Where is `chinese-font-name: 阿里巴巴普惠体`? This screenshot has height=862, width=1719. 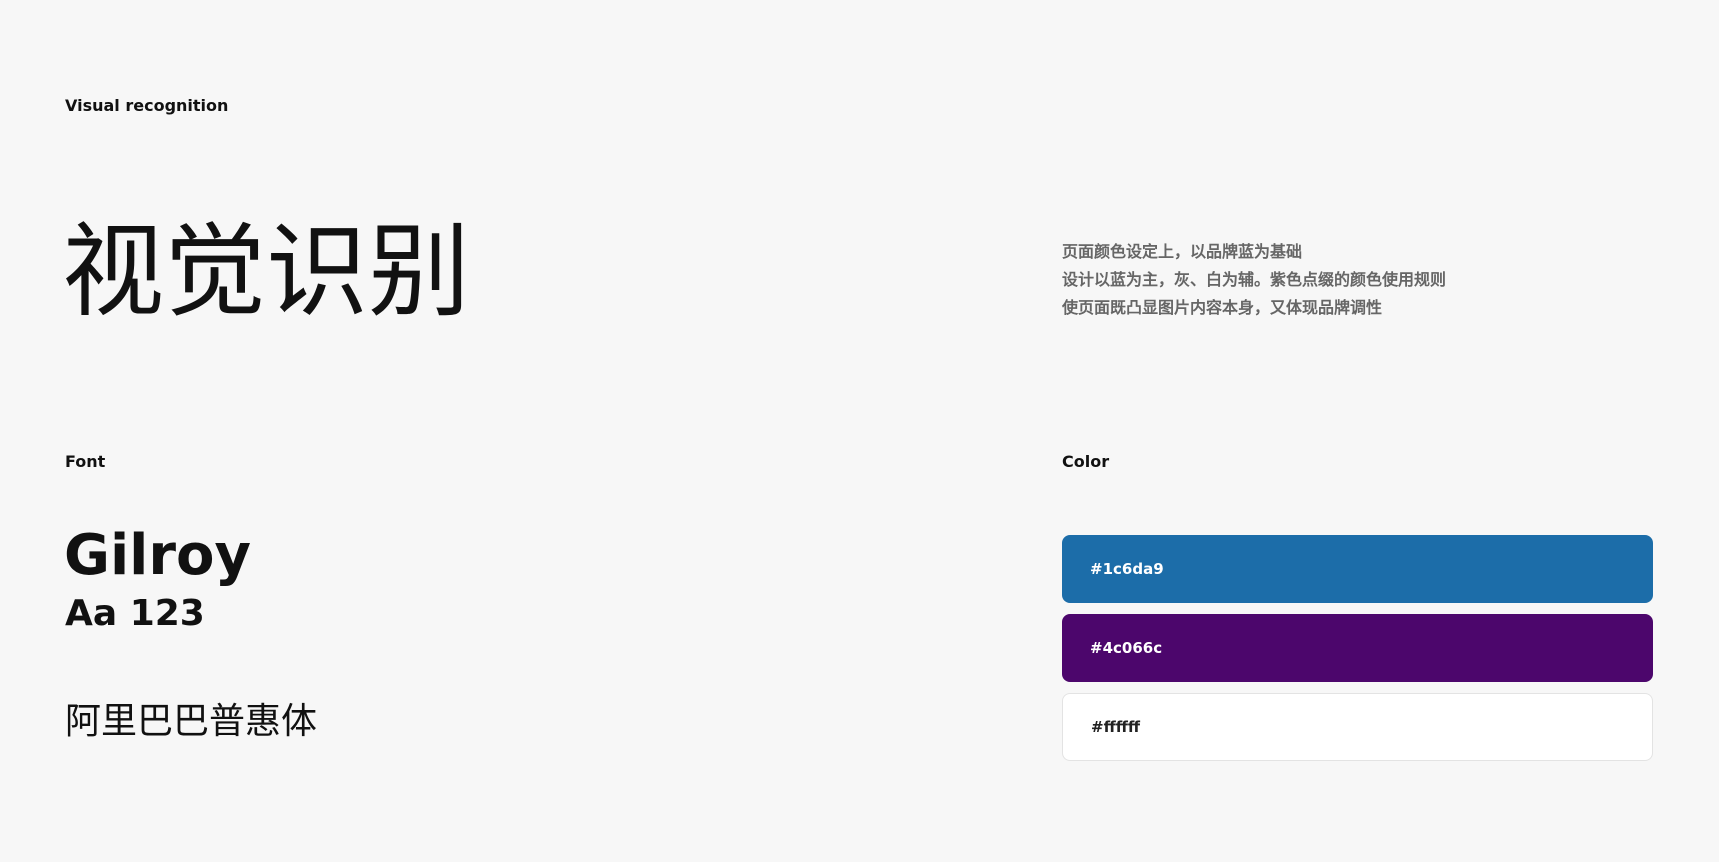
chinese-font-name: 阿里巴巴普惠体 is located at coordinates (191, 721).